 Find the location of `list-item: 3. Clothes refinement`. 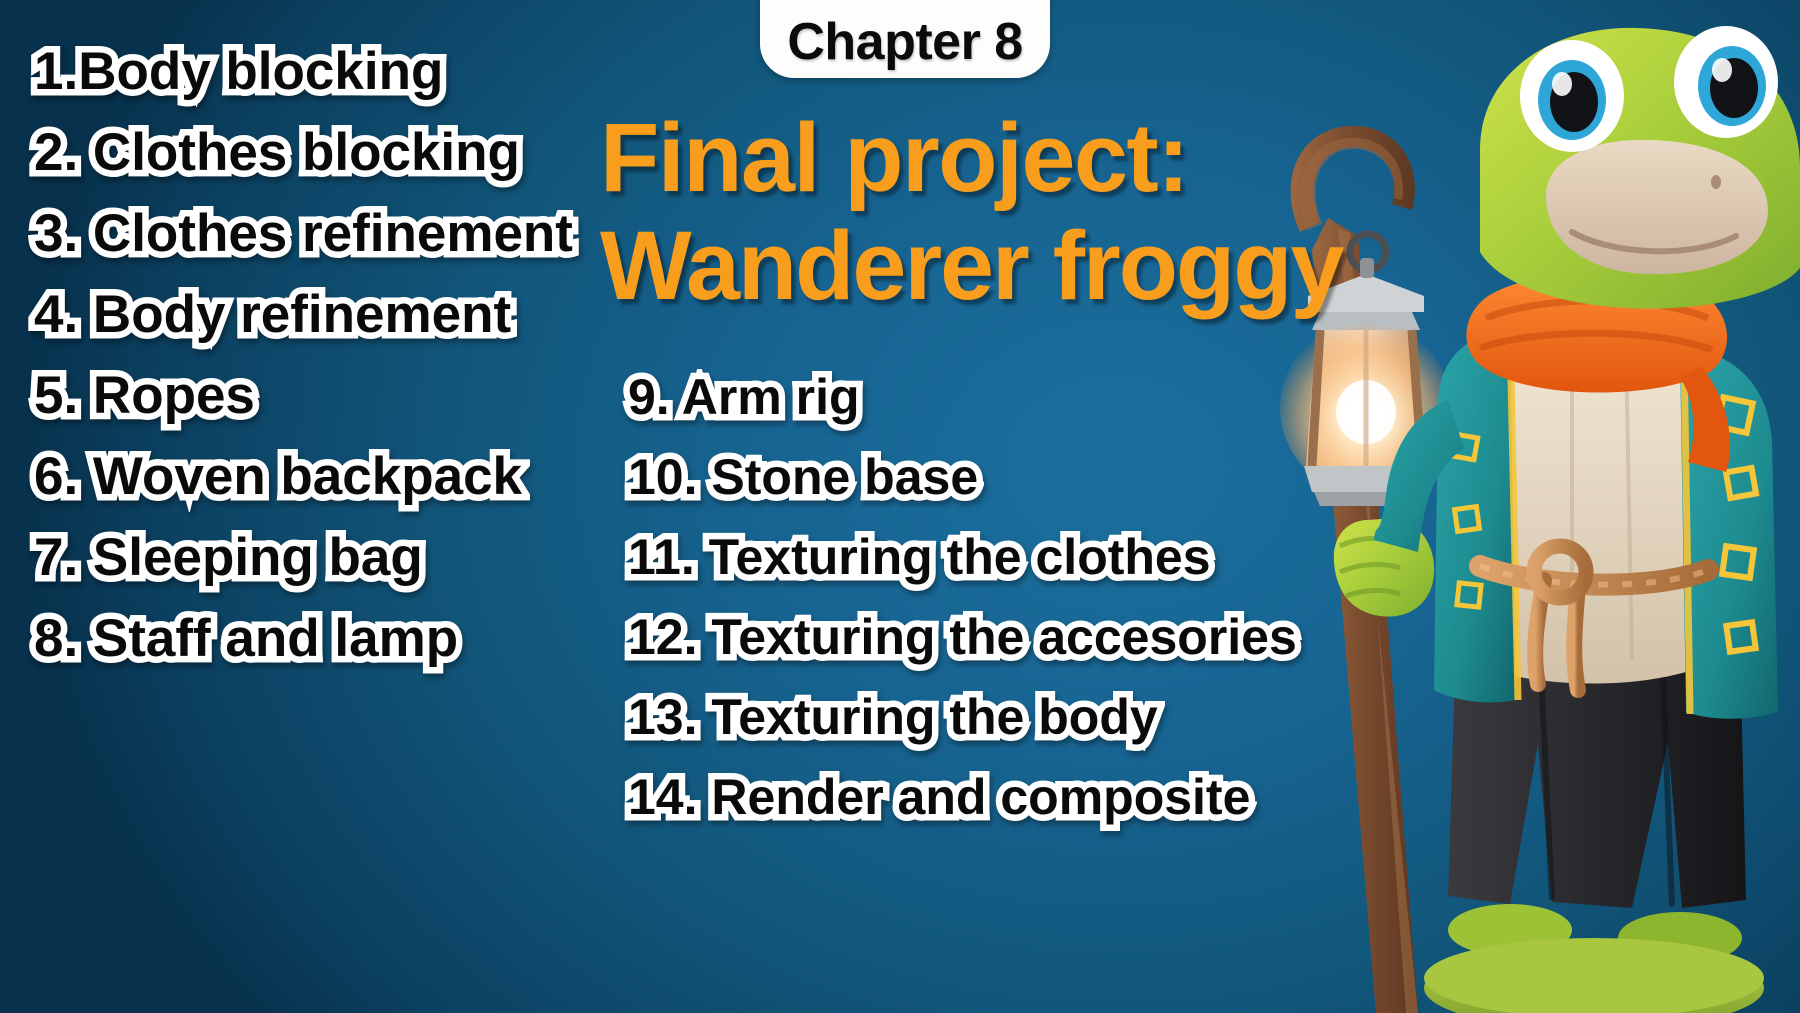

list-item: 3. Clothes refinement is located at coordinates (304, 234).